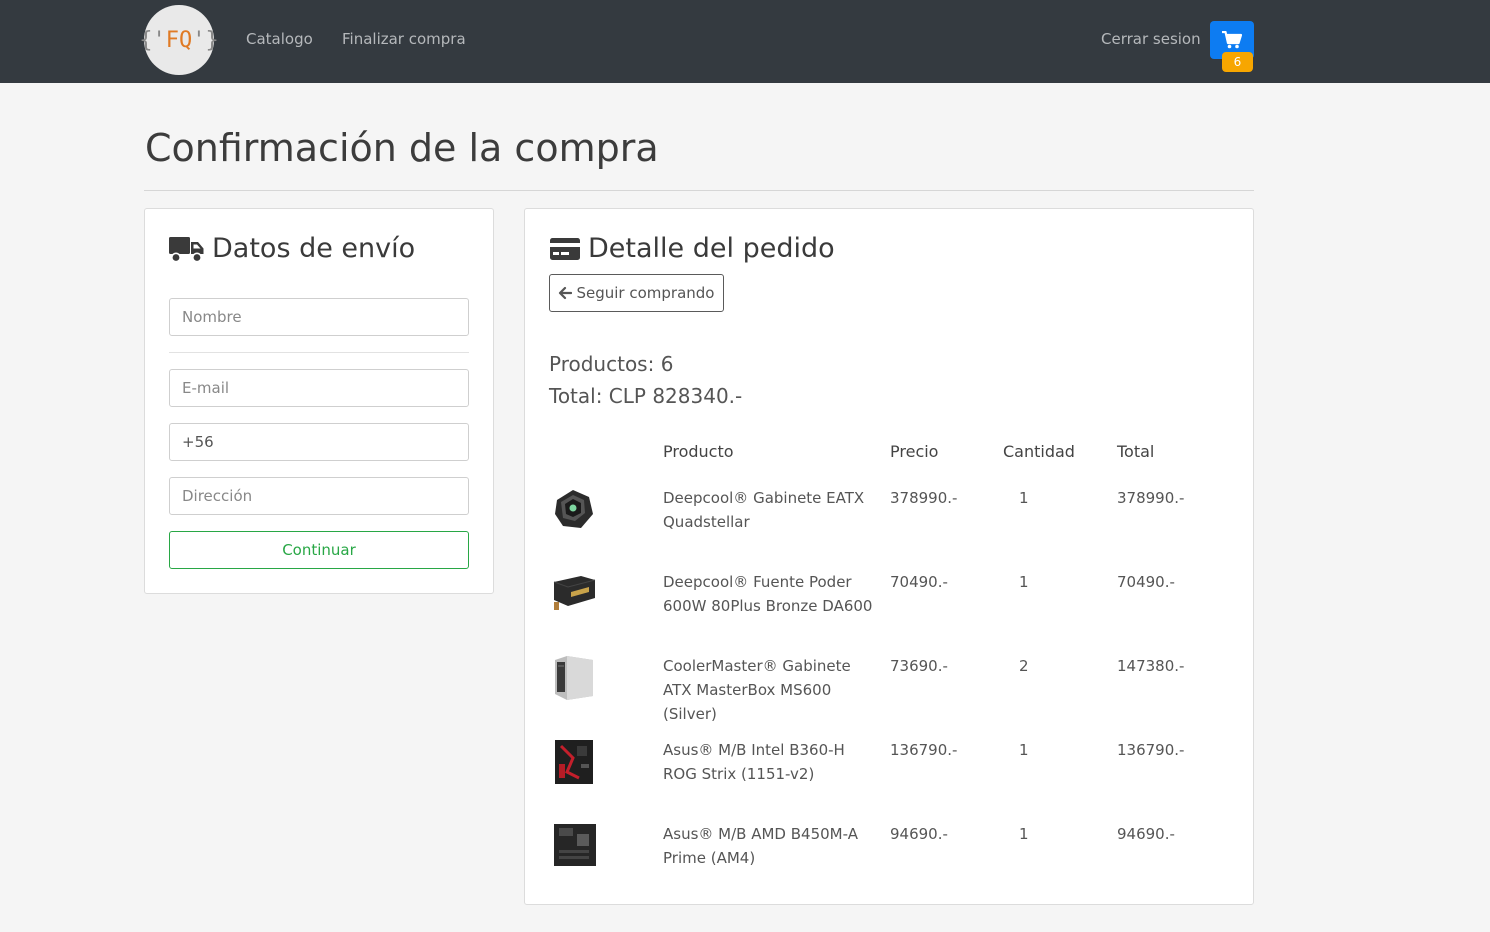 Image resolution: width=1490 pixels, height=932 pixels. Describe the element at coordinates (1136, 451) in the screenshot. I see `column-header-total: Total` at that location.